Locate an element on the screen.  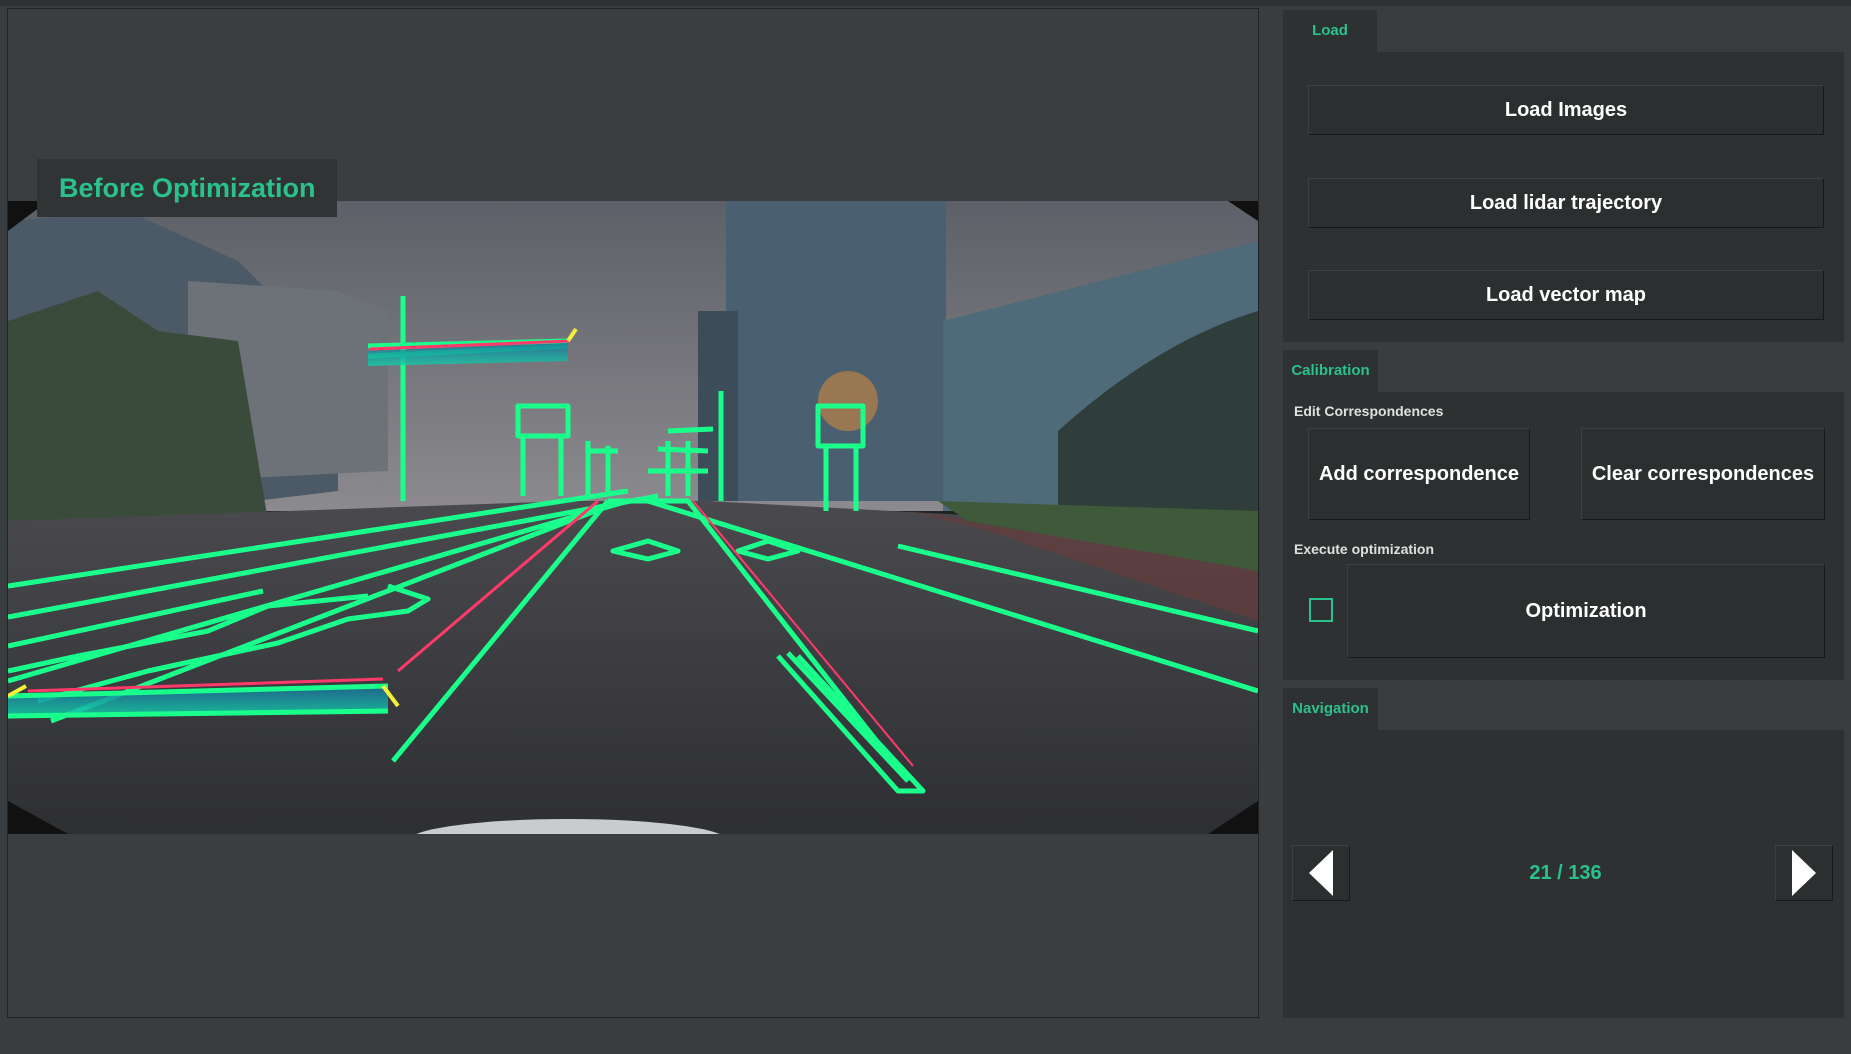
execute-optimization-label: Execute optimization is located at coordinates (1364, 549).